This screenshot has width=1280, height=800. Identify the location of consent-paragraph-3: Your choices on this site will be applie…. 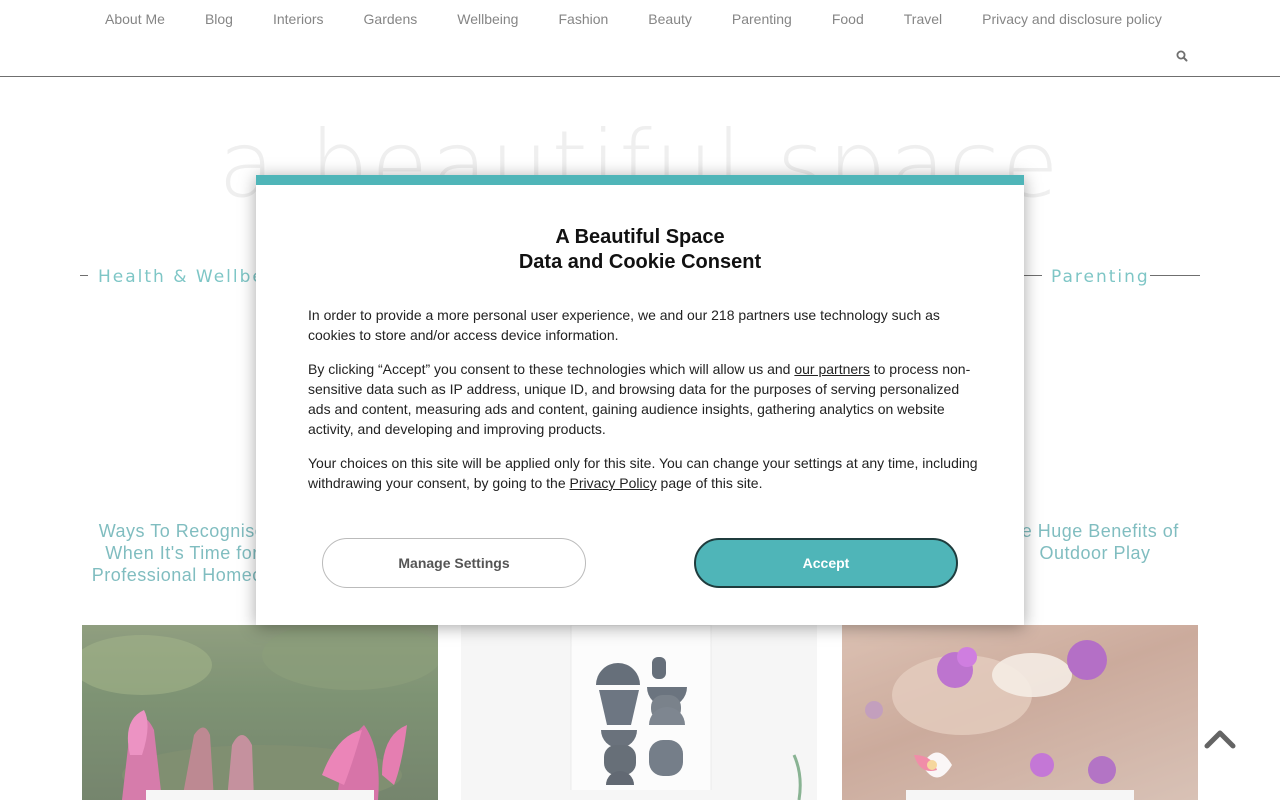
(643, 473).